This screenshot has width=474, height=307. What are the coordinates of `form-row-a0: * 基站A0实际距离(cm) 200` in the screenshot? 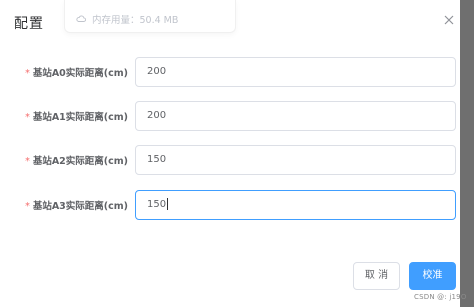 It's located at (230, 72).